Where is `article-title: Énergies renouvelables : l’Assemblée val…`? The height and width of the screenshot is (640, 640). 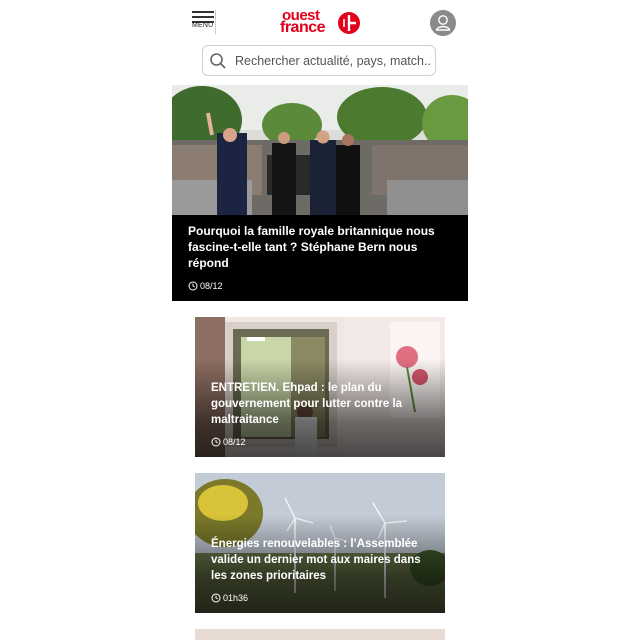
article-title: Énergies renouvelables : l’Assemblée val… is located at coordinates (316, 560).